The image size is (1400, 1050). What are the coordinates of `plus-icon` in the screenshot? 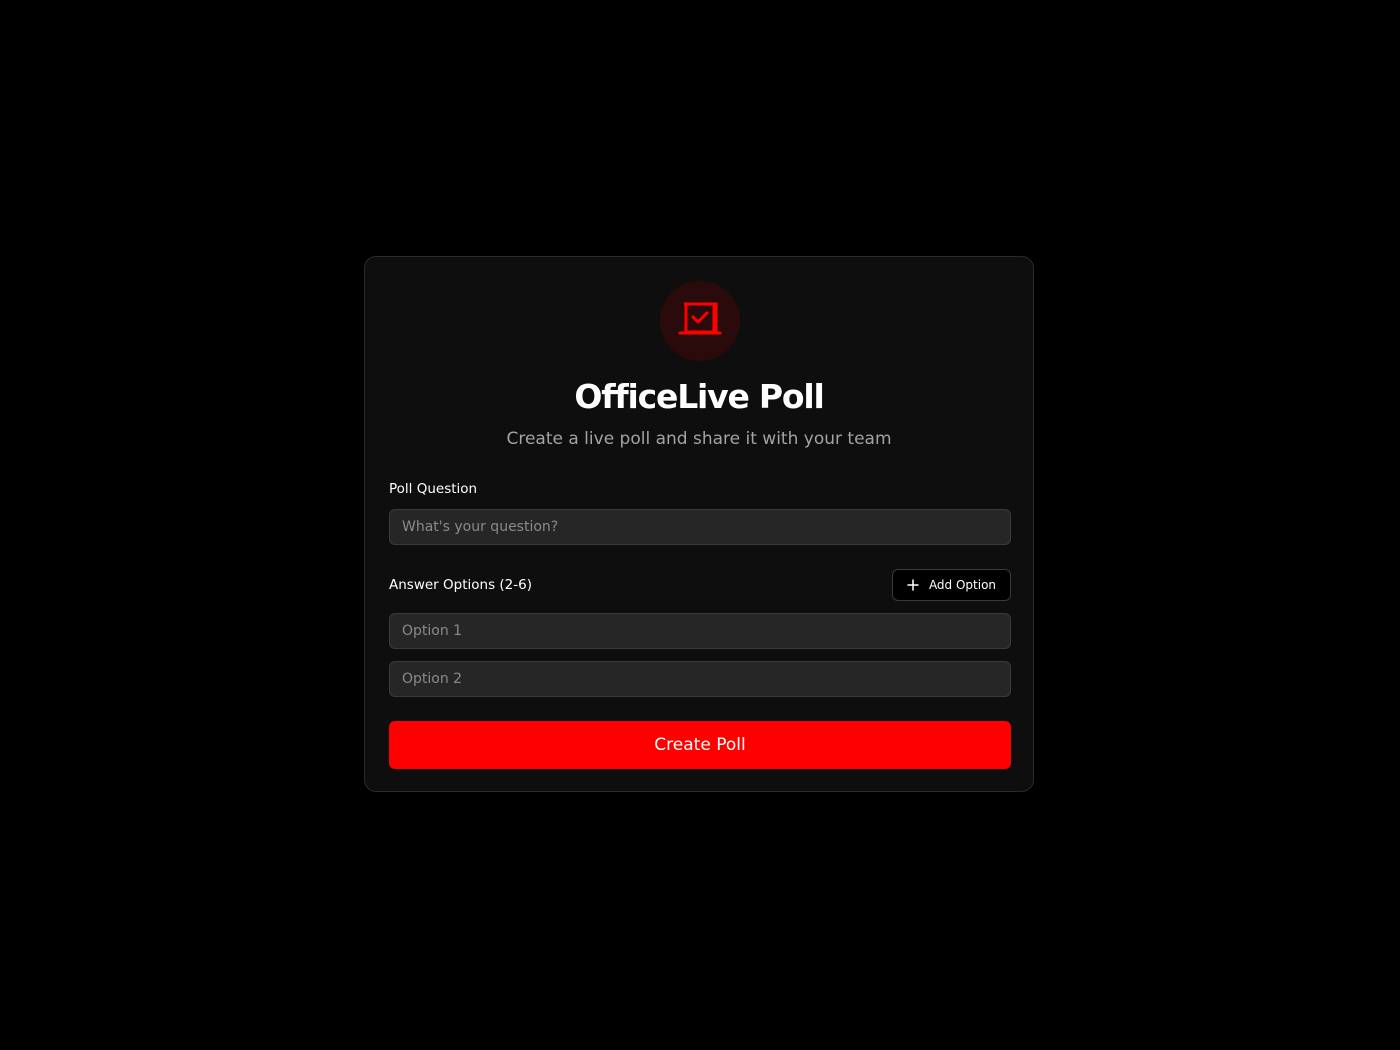 It's located at (913, 585).